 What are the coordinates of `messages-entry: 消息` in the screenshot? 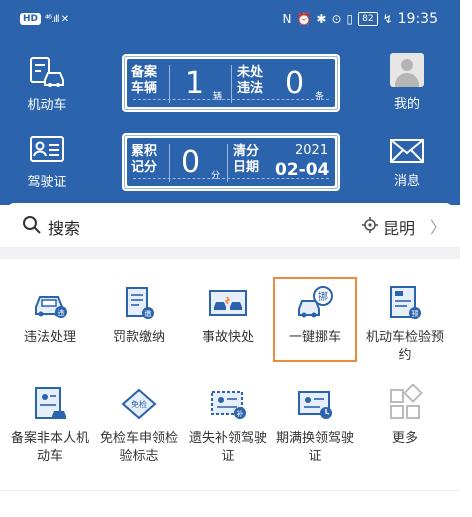 It's located at (407, 163).